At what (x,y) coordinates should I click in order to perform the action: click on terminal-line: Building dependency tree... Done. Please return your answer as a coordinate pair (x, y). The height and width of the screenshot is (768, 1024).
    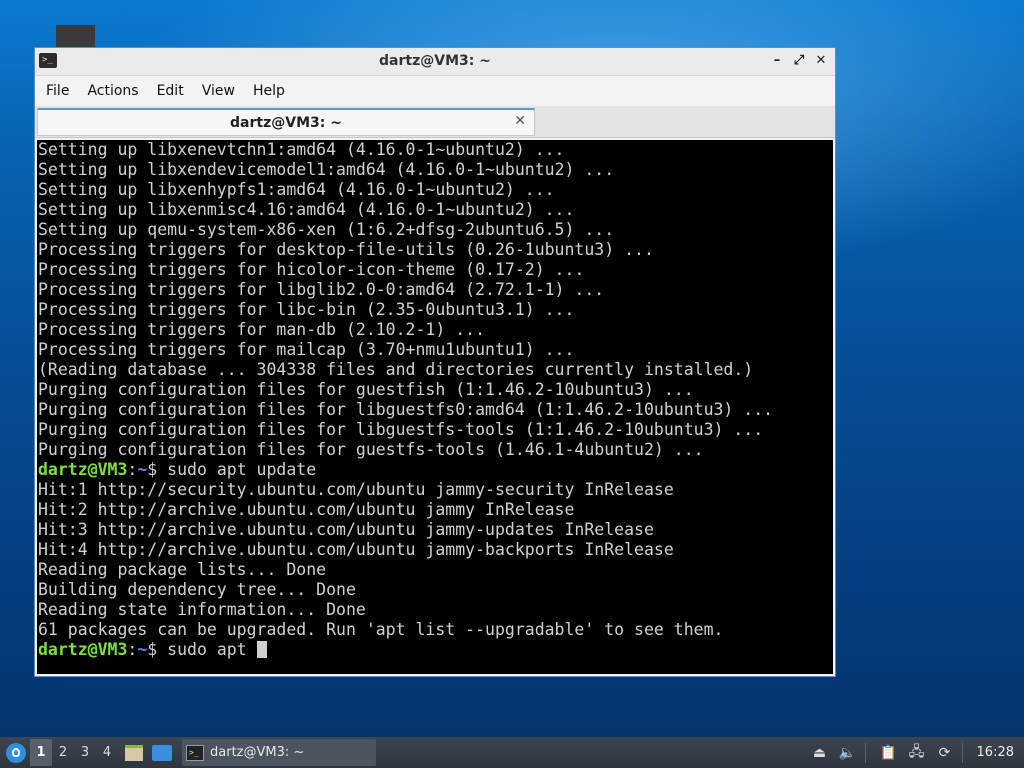
    Looking at the image, I should click on (197, 589).